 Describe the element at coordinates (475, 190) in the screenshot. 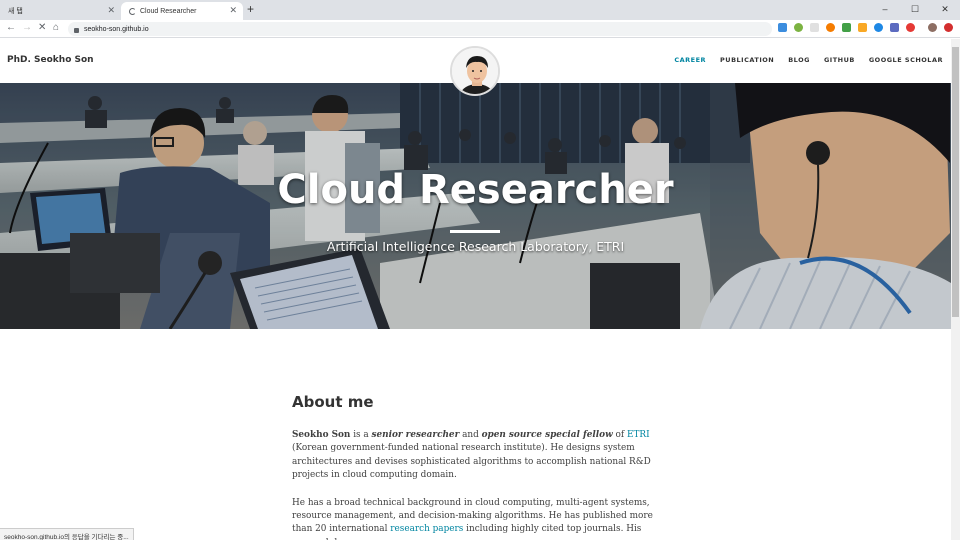

I see `hero-title: Cloud Researcher` at that location.